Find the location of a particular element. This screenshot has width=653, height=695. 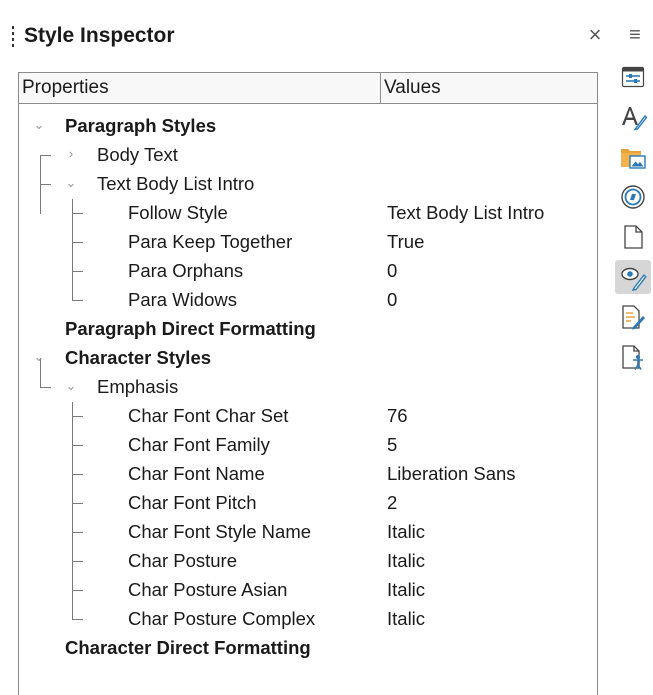

tree-column-header: Properties Values is located at coordinates (308, 88).